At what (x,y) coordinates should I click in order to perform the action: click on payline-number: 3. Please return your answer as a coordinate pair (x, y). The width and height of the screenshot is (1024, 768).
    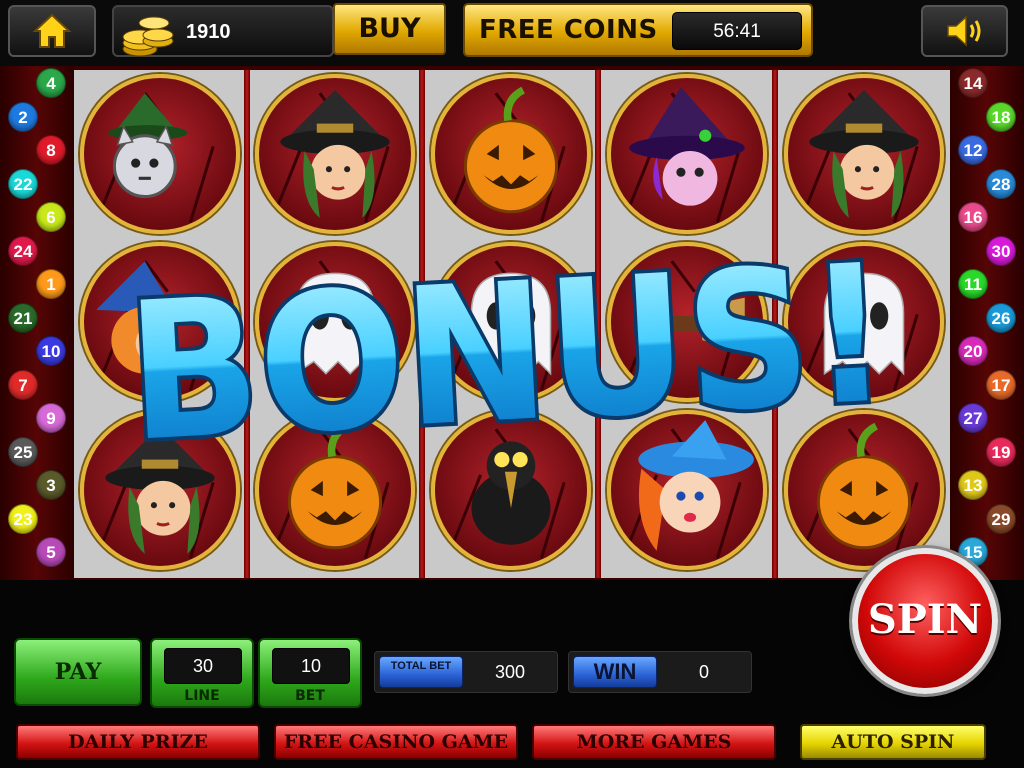
    Looking at the image, I should click on (51, 485).